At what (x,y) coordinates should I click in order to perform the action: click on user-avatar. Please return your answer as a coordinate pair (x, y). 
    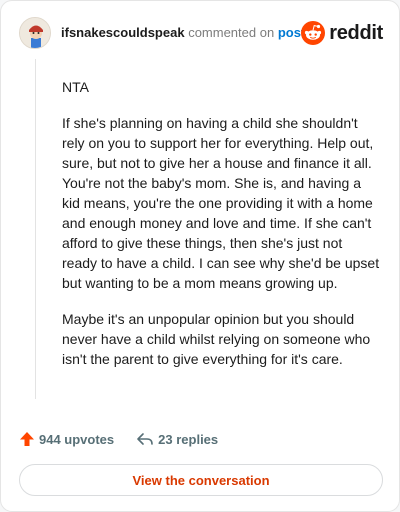
    Looking at the image, I should click on (35, 33).